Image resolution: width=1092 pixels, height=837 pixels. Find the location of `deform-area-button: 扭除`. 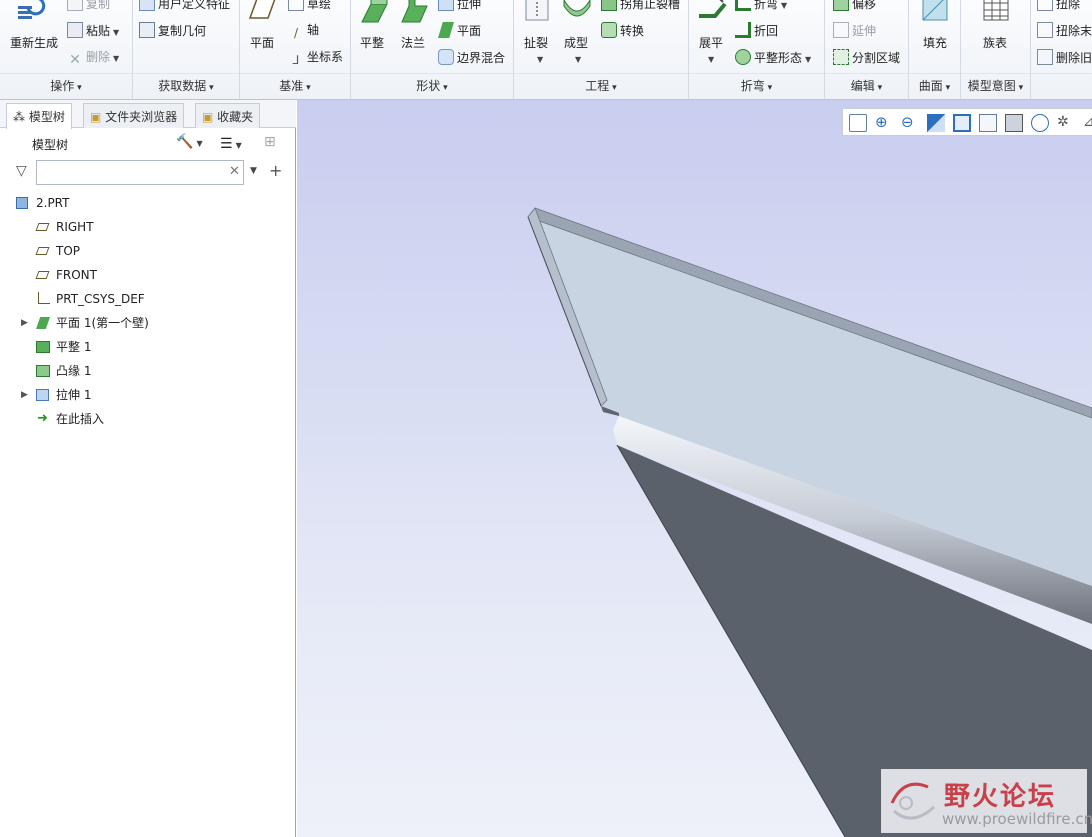

deform-area-button: 扭除 is located at coordinates (1058, 6).